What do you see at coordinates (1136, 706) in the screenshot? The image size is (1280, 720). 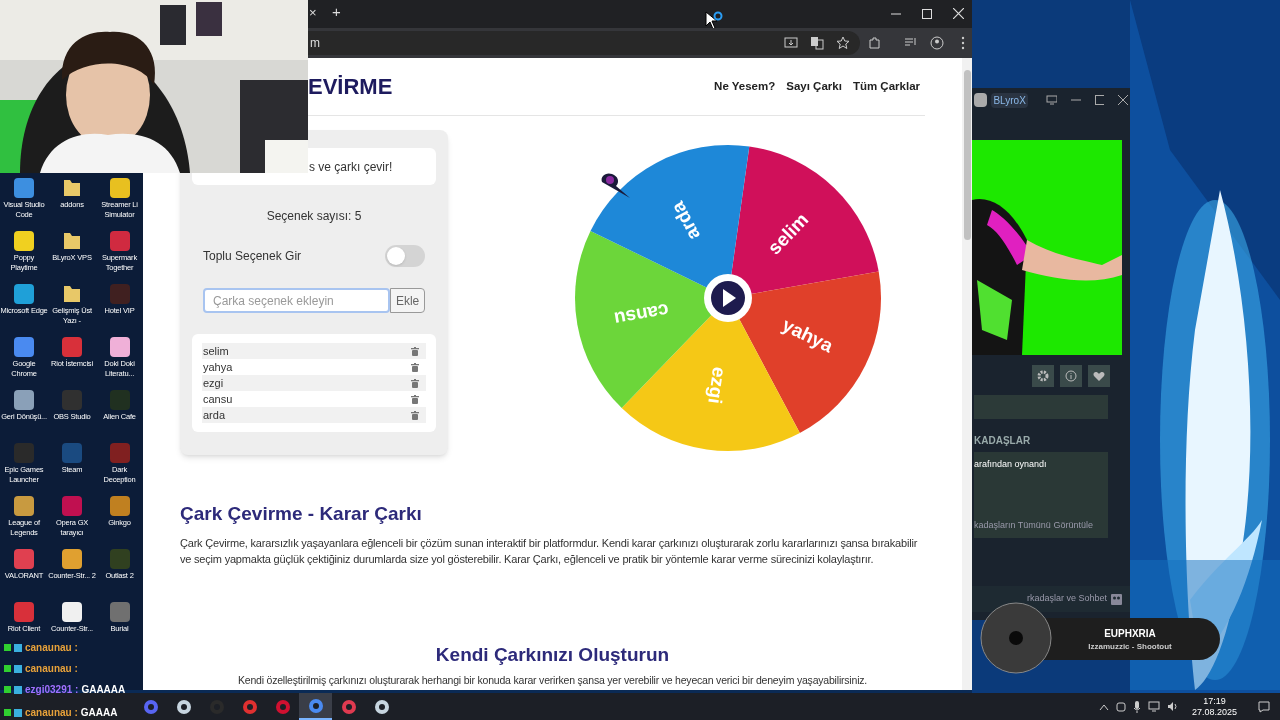 I see `microphone-icon` at bounding box center [1136, 706].